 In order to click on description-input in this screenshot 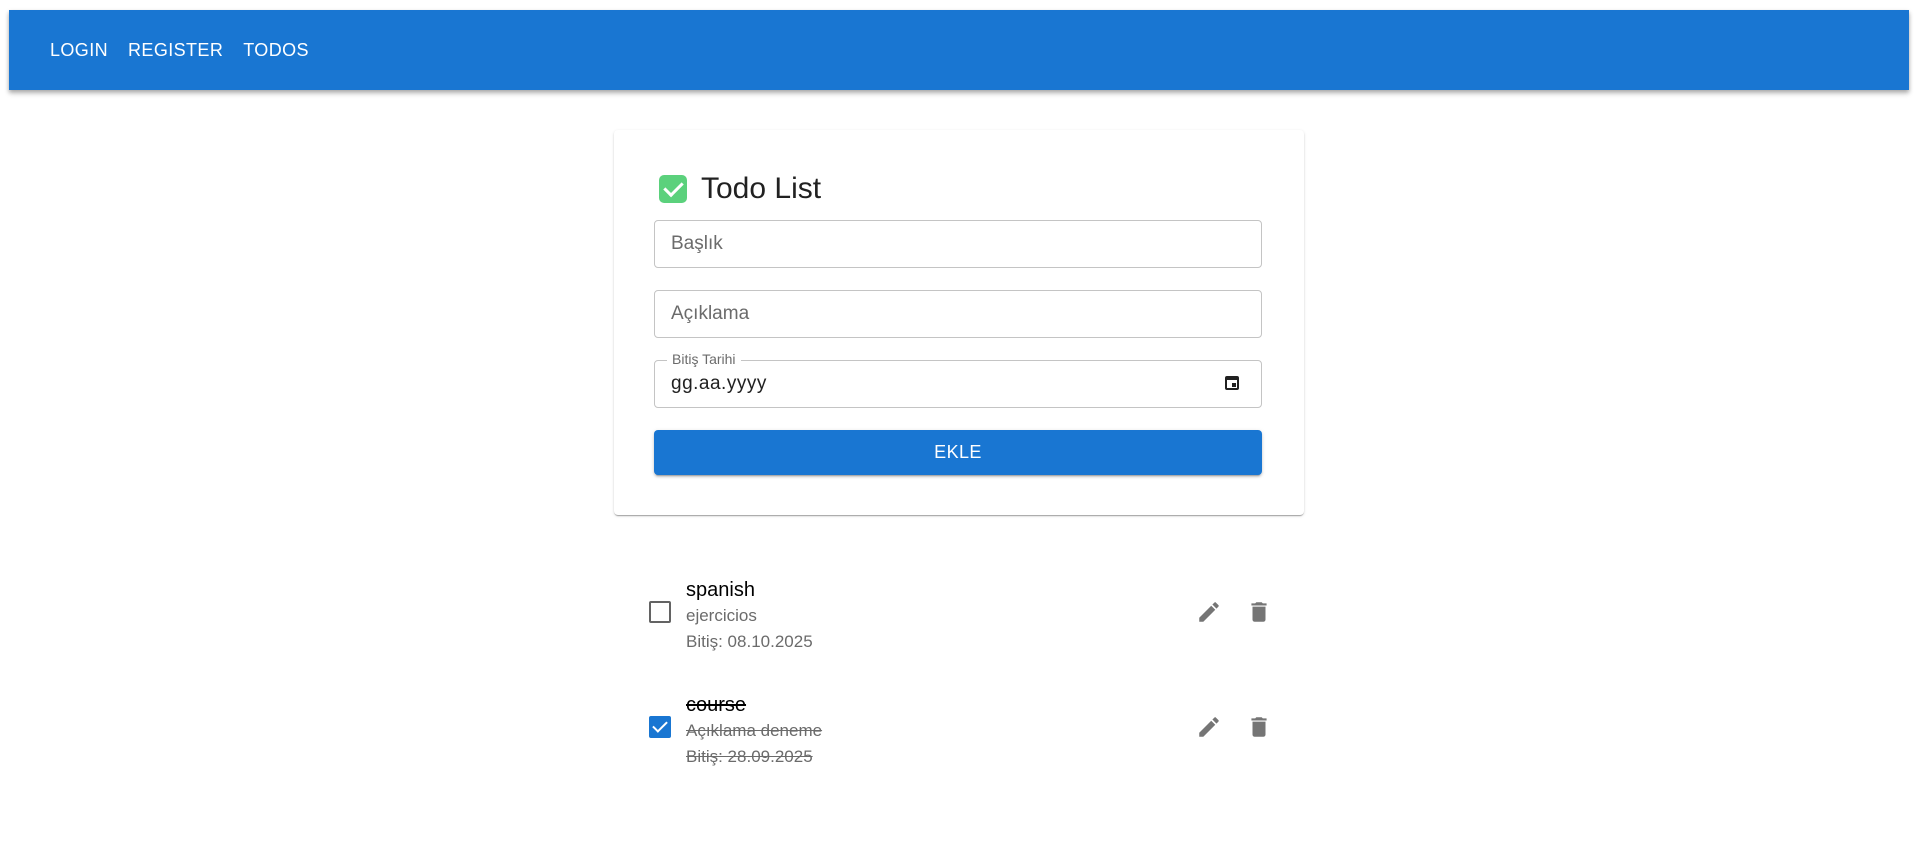, I will do `click(958, 314)`.